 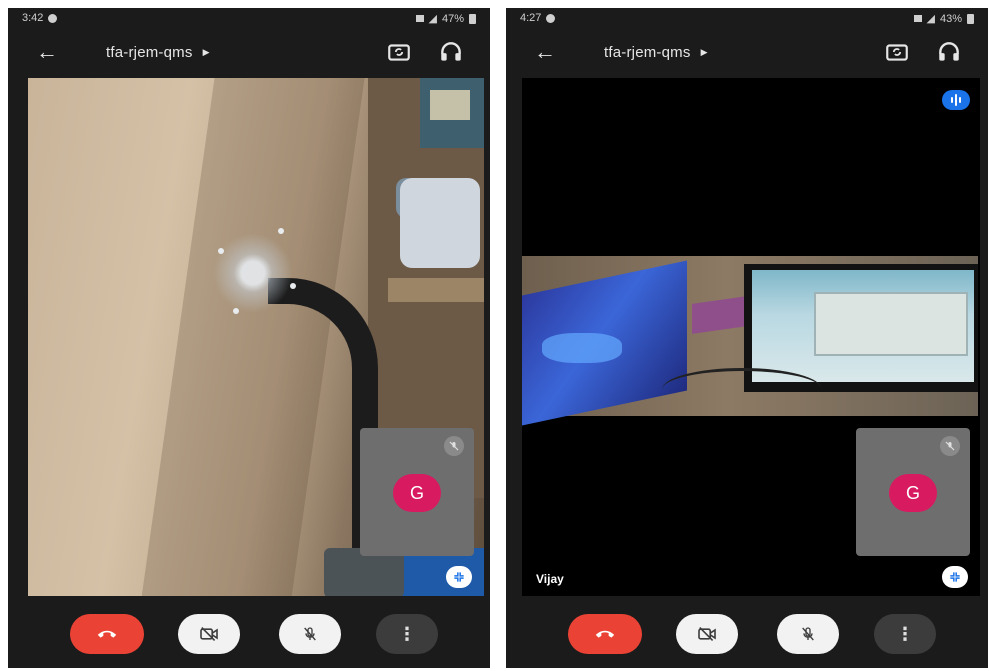 I want to click on status-bar: 3:42 ◢ 47%, so click(x=249, y=19).